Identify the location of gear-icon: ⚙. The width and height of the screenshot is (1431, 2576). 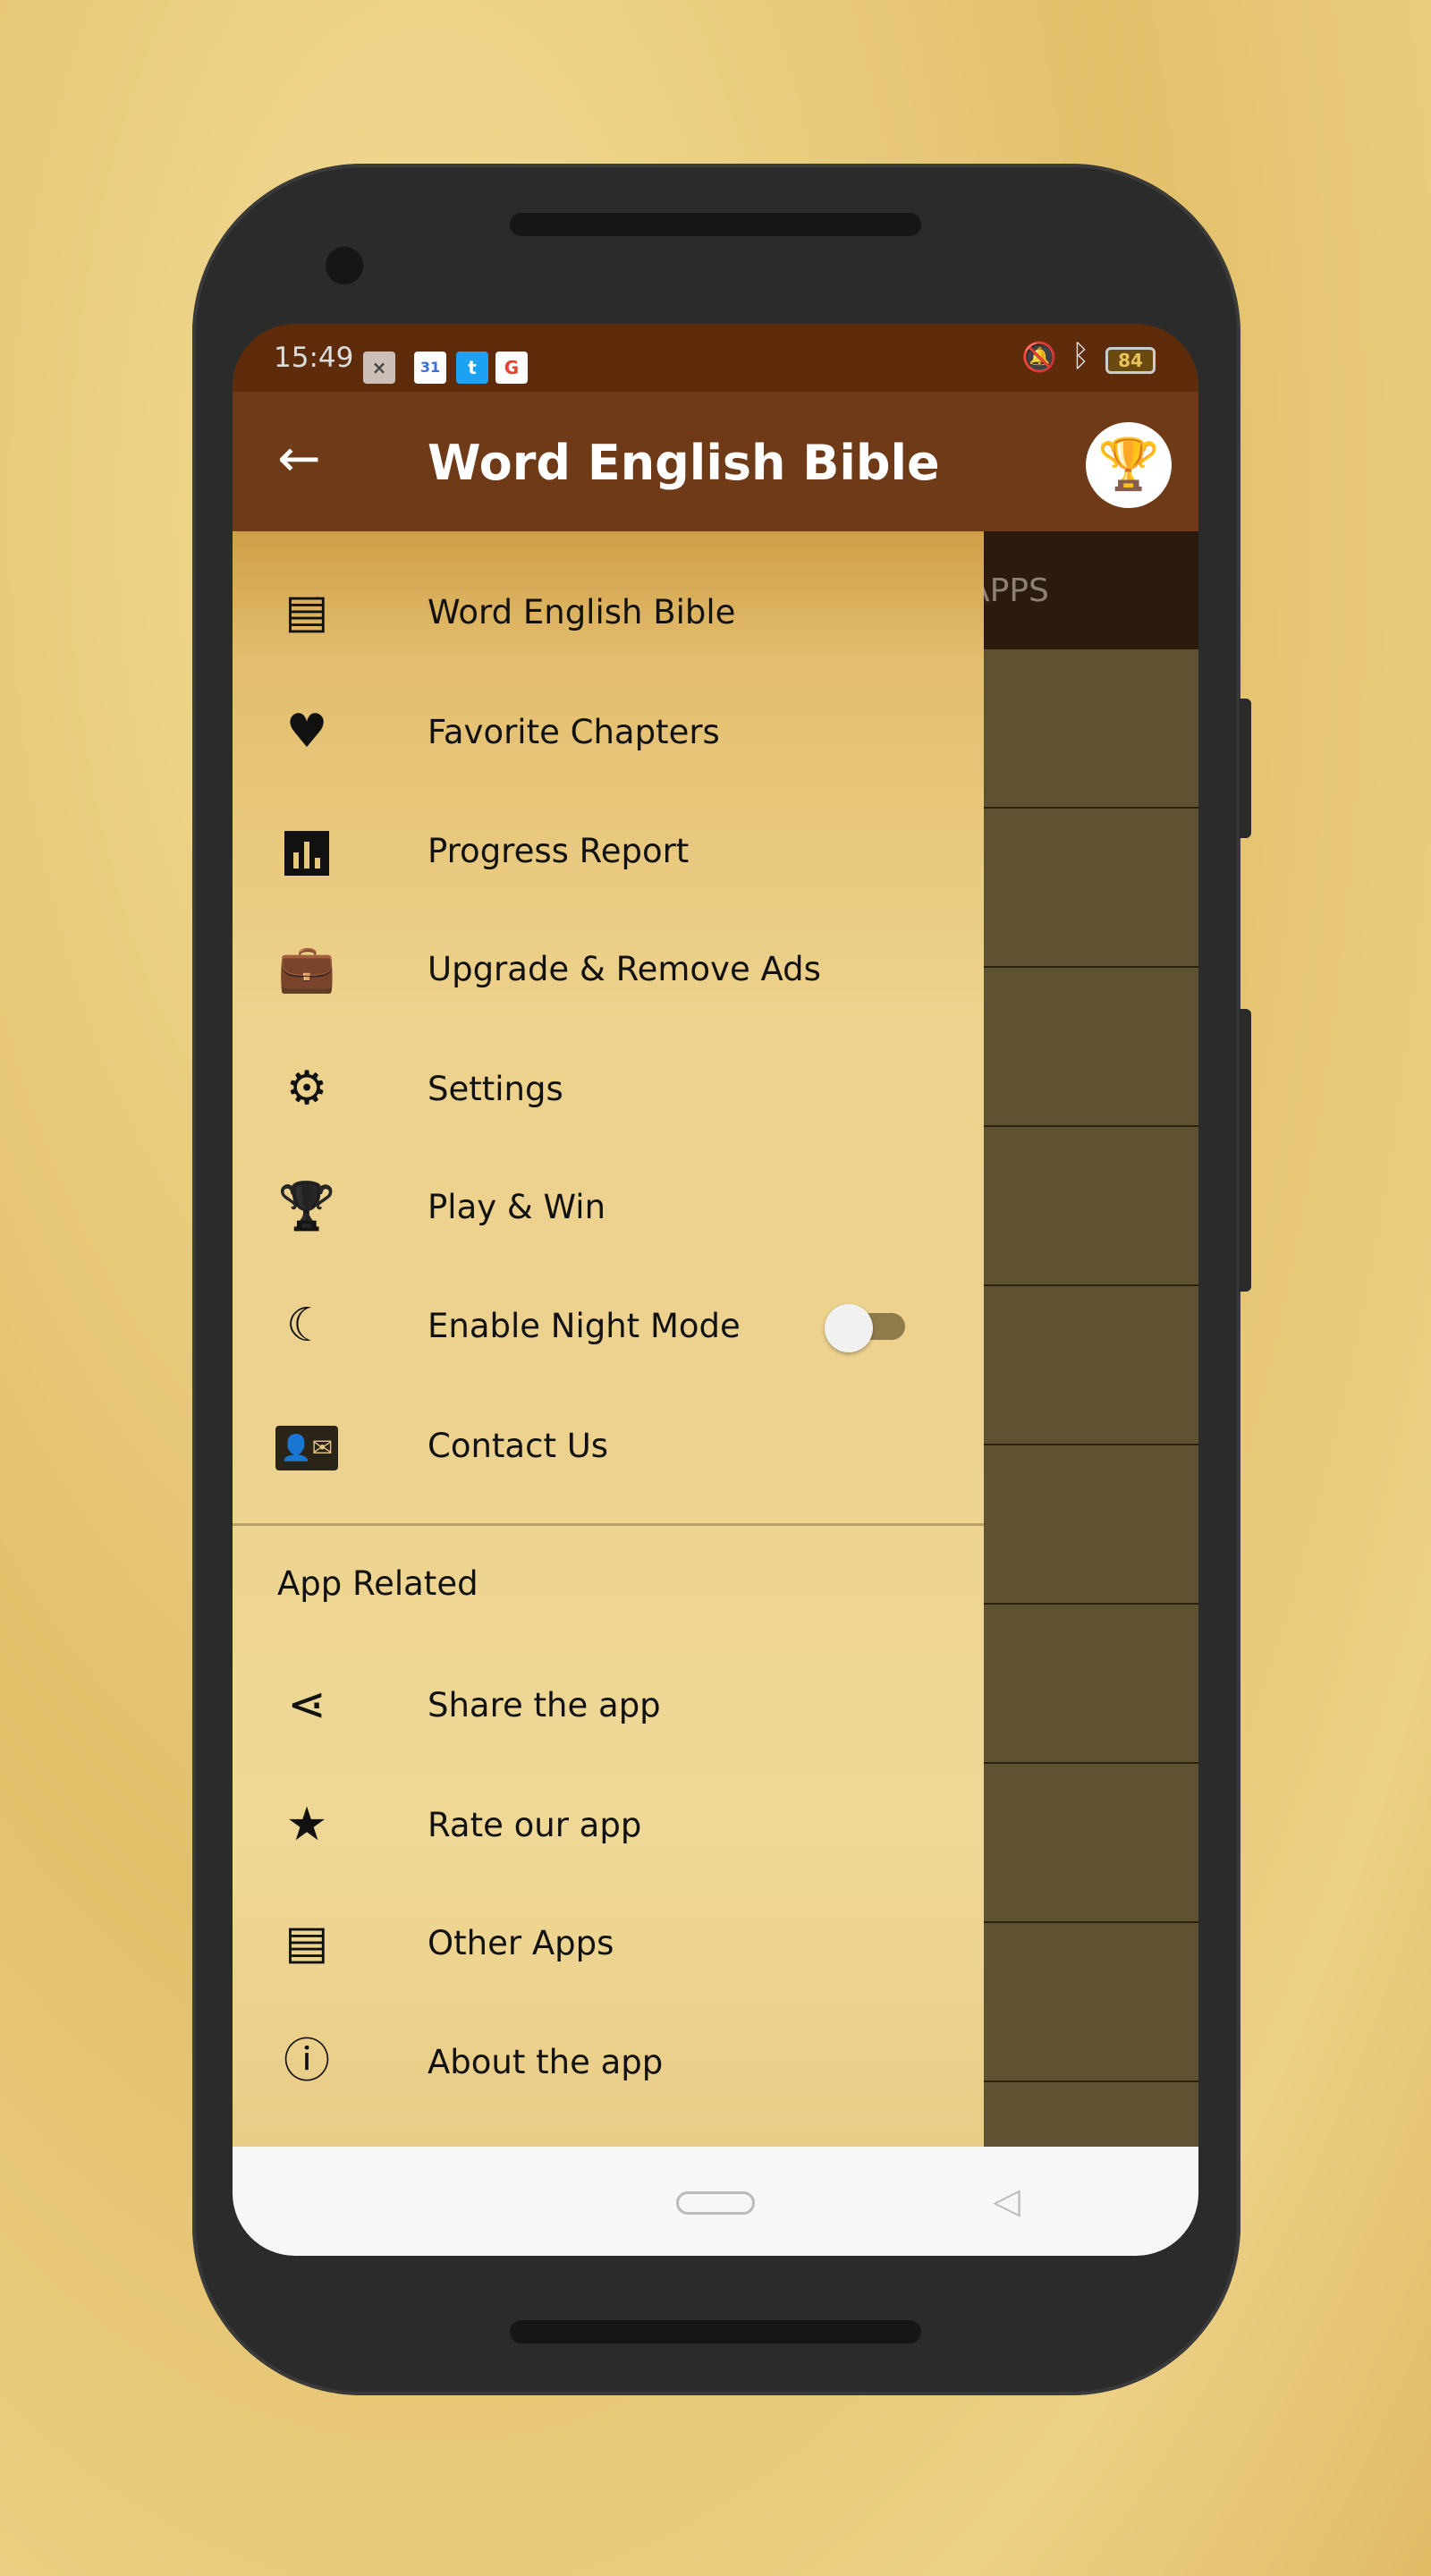
(307, 1088).